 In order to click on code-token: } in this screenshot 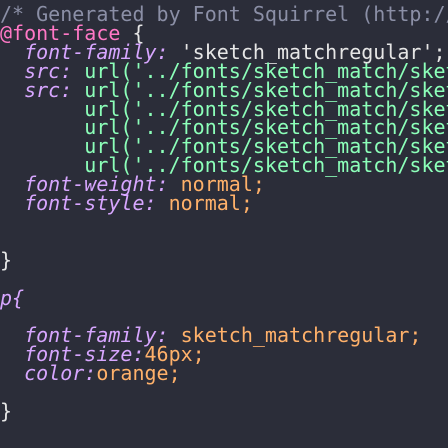, I will do `click(6, 410)`.